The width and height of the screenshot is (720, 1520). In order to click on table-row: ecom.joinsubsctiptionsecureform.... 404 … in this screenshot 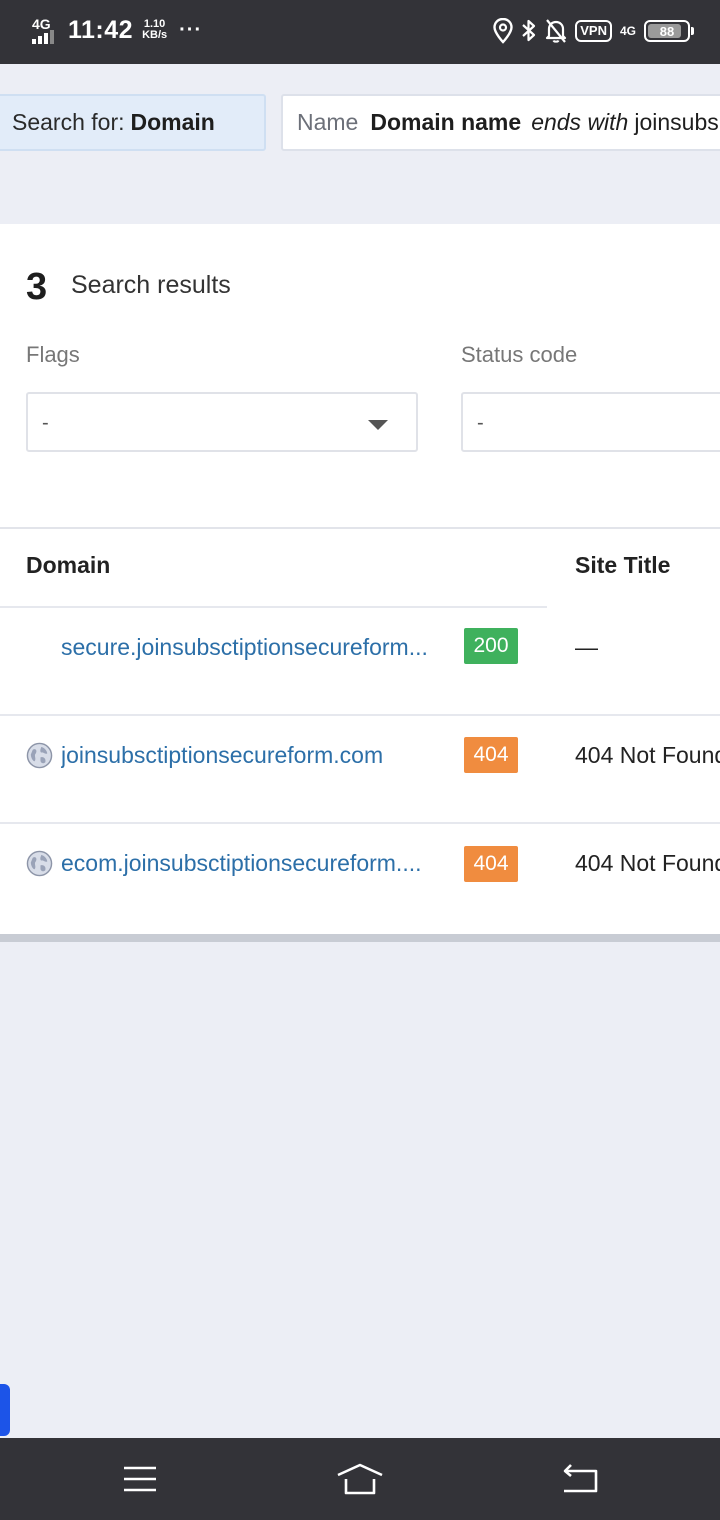, I will do `click(360, 877)`.